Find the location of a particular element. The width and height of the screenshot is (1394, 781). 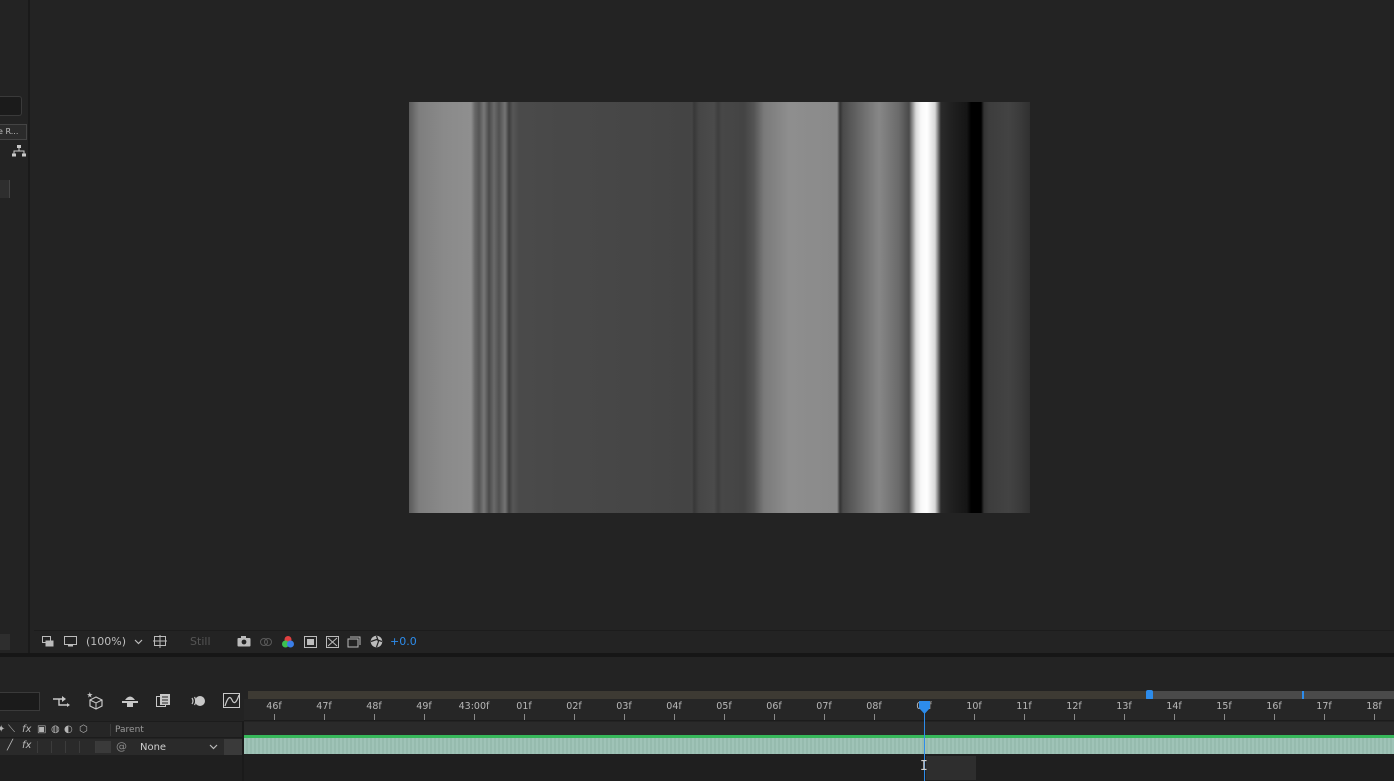

ruler-label: 08f is located at coordinates (874, 706).